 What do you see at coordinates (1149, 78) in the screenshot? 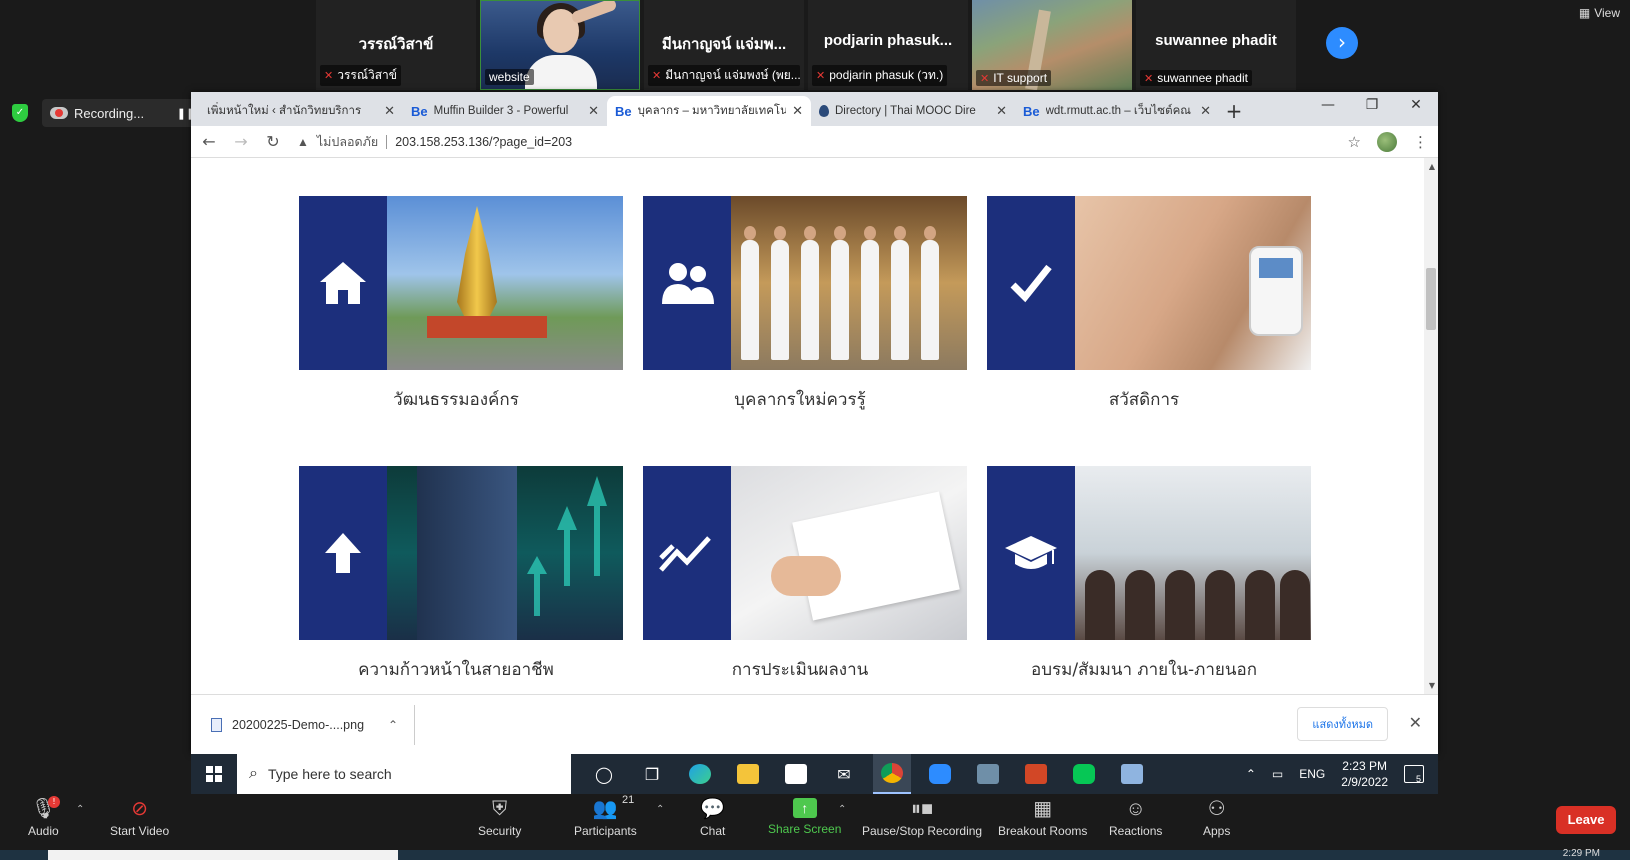
I see `mic-off-icon: ✕` at bounding box center [1149, 78].